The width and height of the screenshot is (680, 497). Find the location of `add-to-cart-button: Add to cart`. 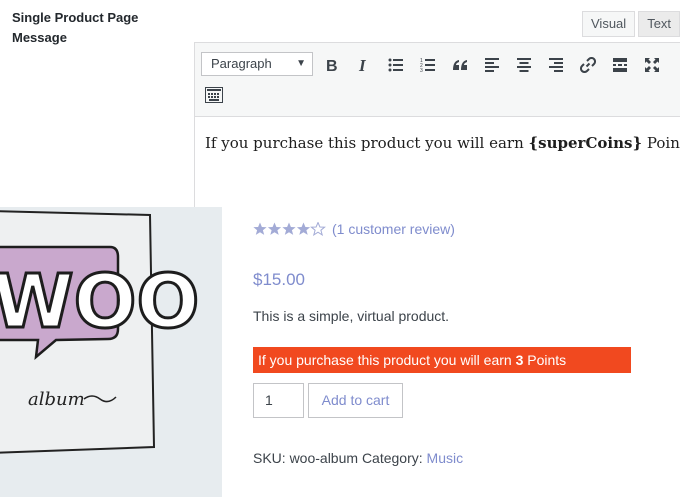

add-to-cart-button: Add to cart is located at coordinates (355, 400).